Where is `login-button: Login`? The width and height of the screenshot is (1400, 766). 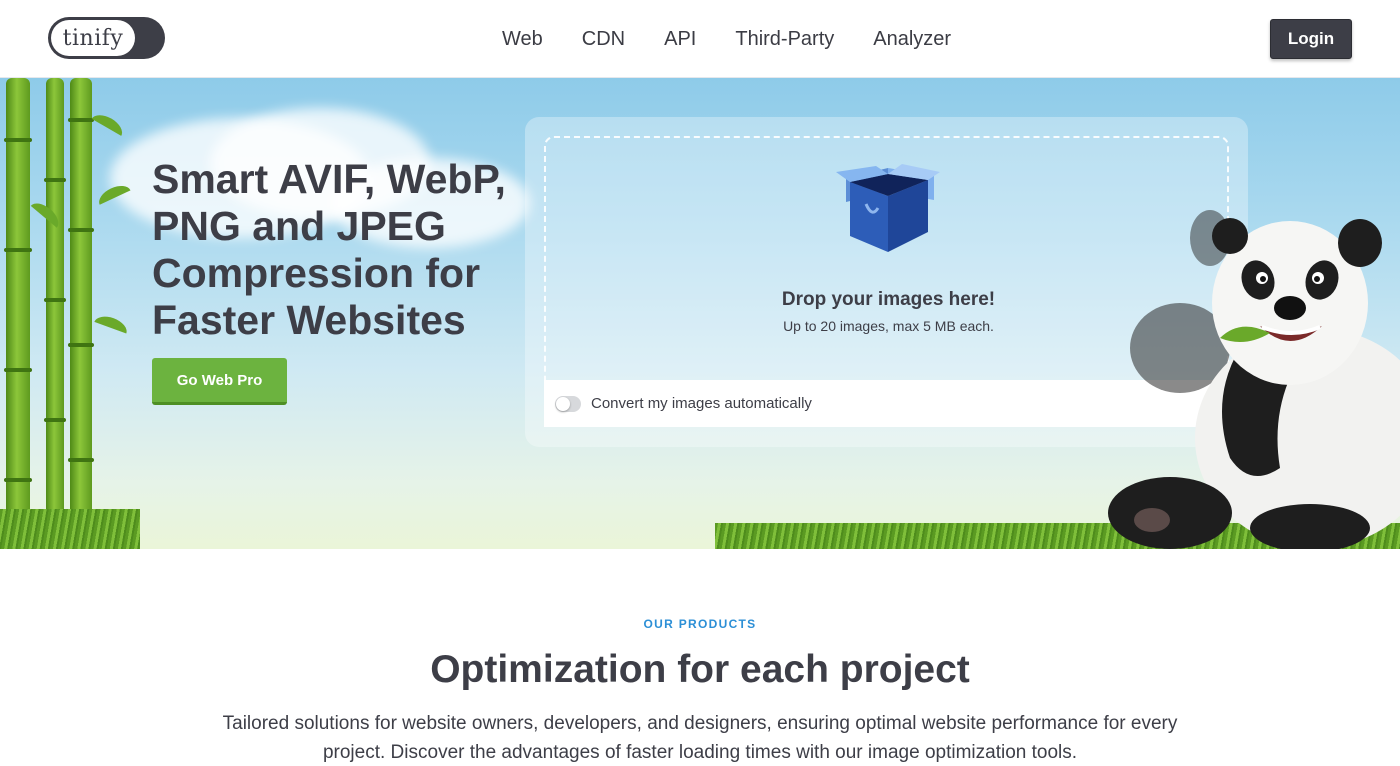 login-button: Login is located at coordinates (1311, 39).